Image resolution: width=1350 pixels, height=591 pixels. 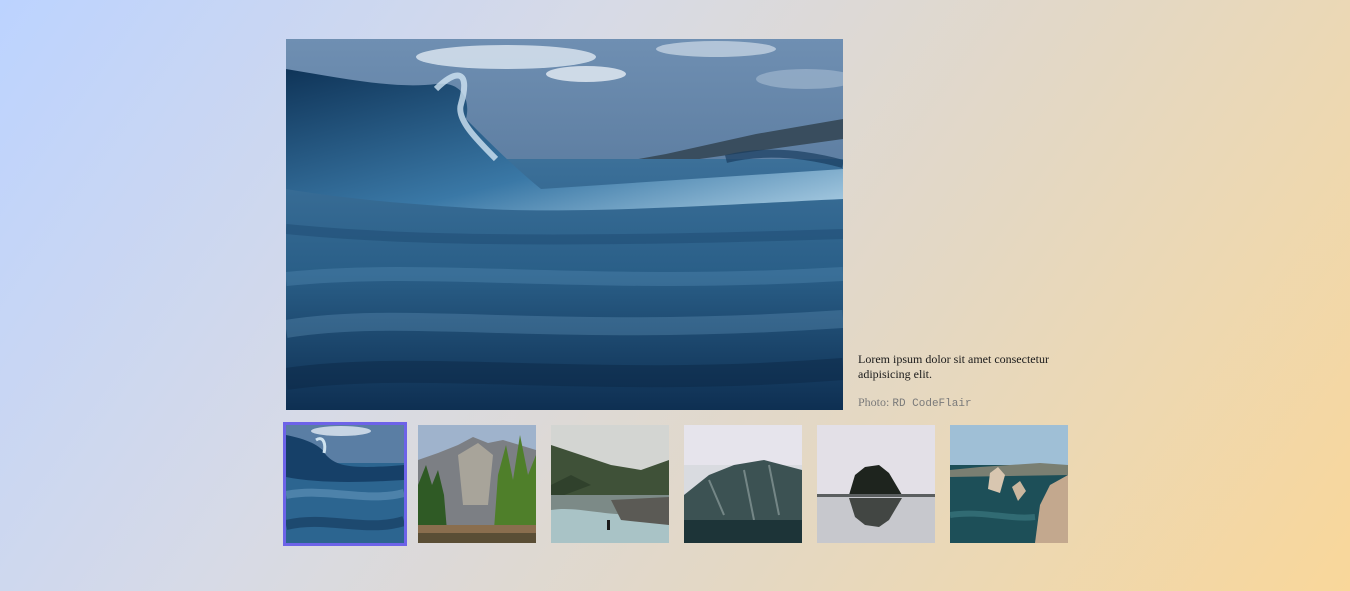 I want to click on forest-cliffs-photo-icon, so click(x=477, y=484).